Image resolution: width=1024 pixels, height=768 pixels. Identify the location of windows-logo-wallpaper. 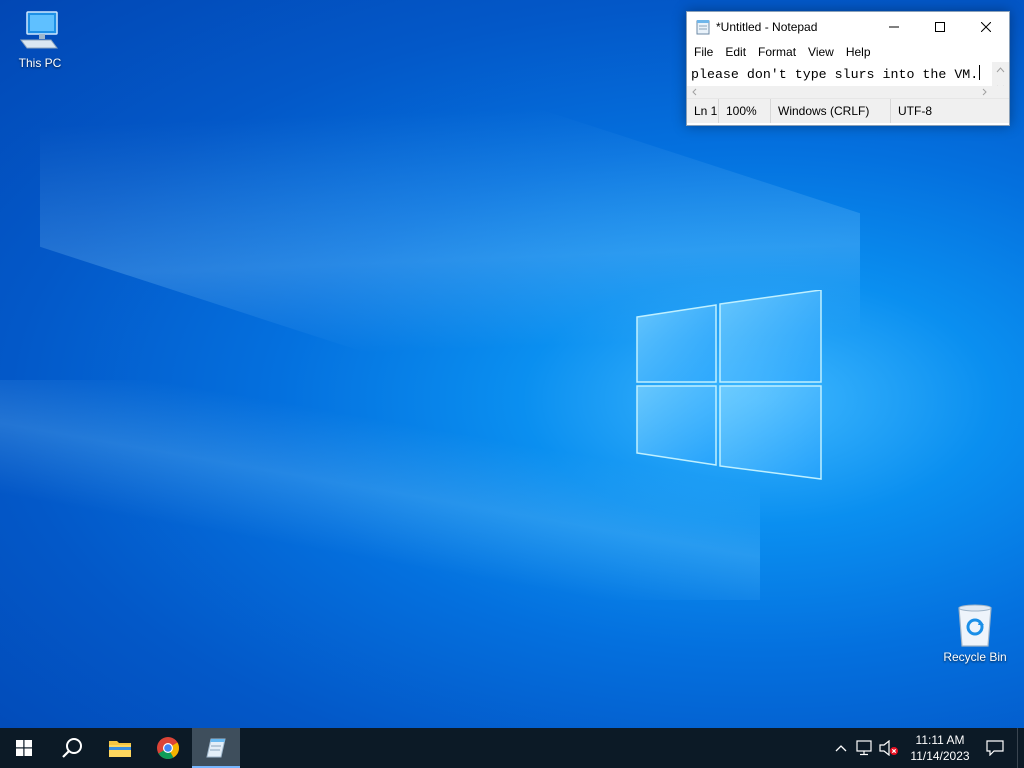
(729, 385).